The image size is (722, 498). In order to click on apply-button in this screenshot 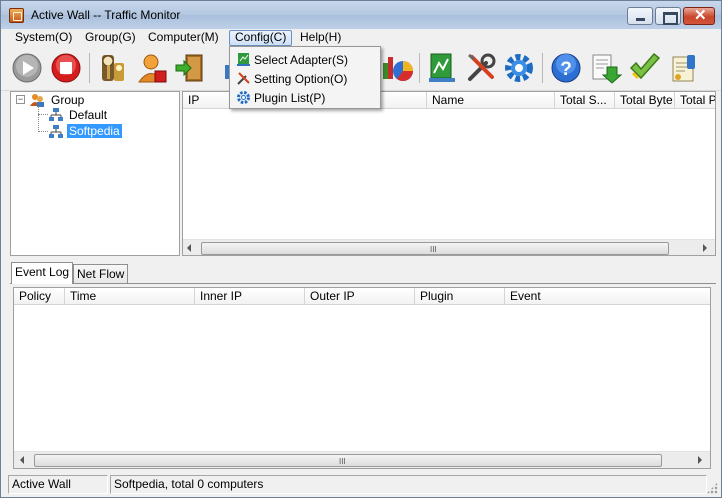, I will do `click(645, 68)`.